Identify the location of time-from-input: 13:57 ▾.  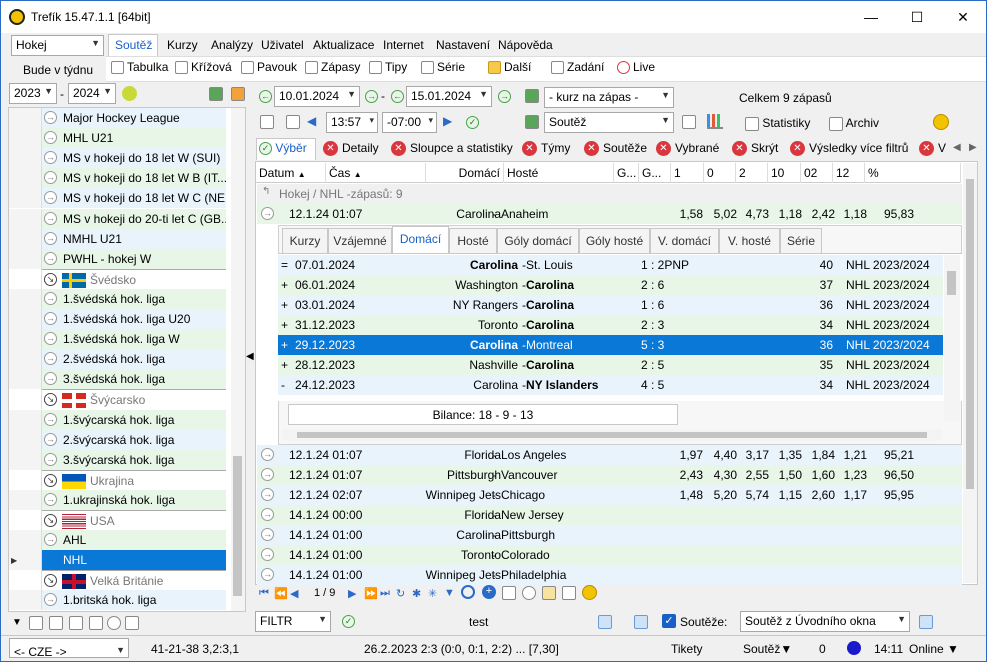
(352, 122).